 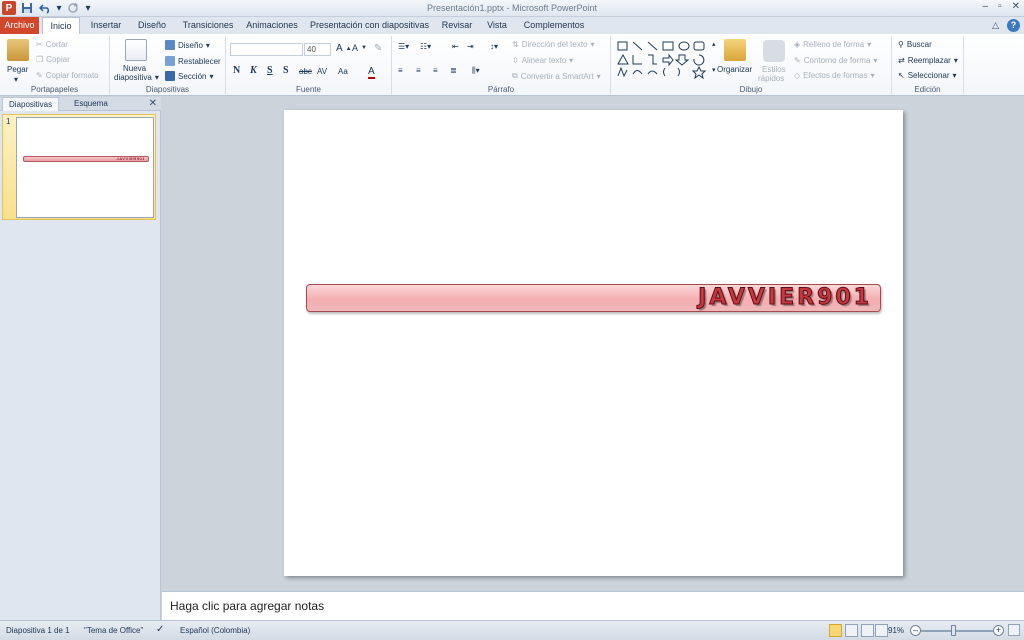 I want to click on notes-pane: Haga clic para agregar notas, so click(x=593, y=605).